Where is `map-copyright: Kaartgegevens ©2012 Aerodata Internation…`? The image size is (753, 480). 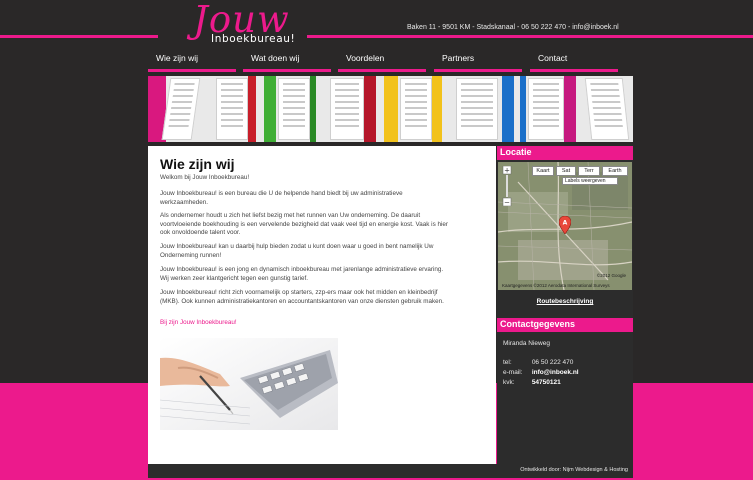
map-copyright: Kaartgegevens ©2012 Aerodata Internation… is located at coordinates (556, 285).